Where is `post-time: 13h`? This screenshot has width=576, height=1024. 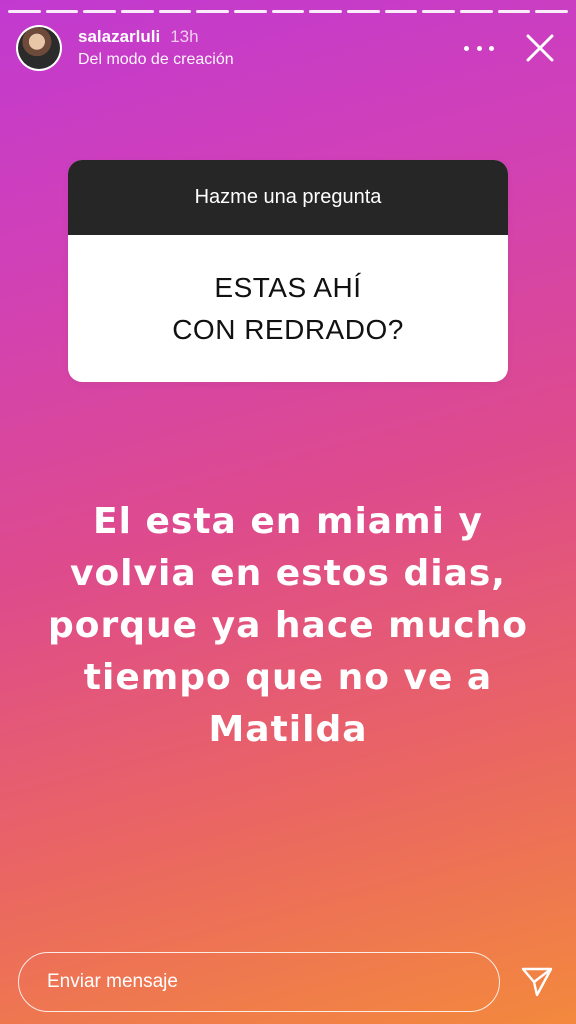 post-time: 13h is located at coordinates (184, 36).